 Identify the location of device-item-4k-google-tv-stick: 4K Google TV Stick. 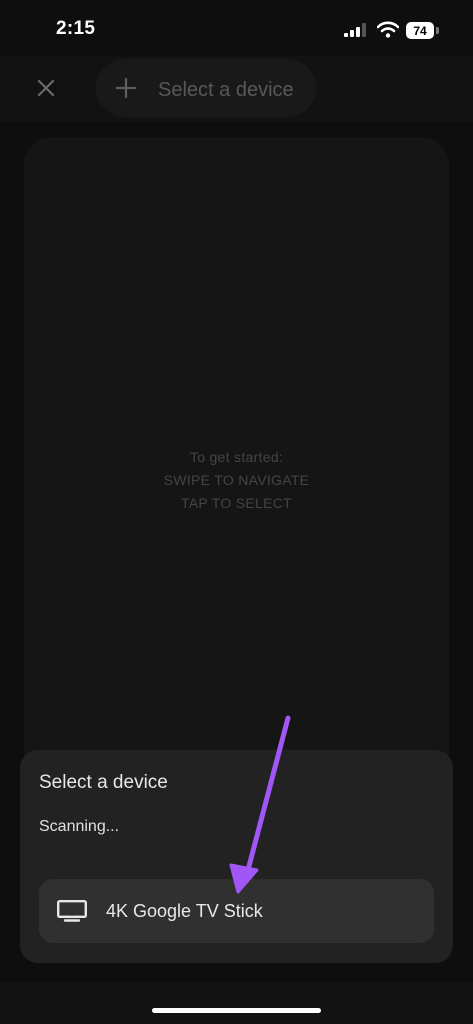
(236, 911).